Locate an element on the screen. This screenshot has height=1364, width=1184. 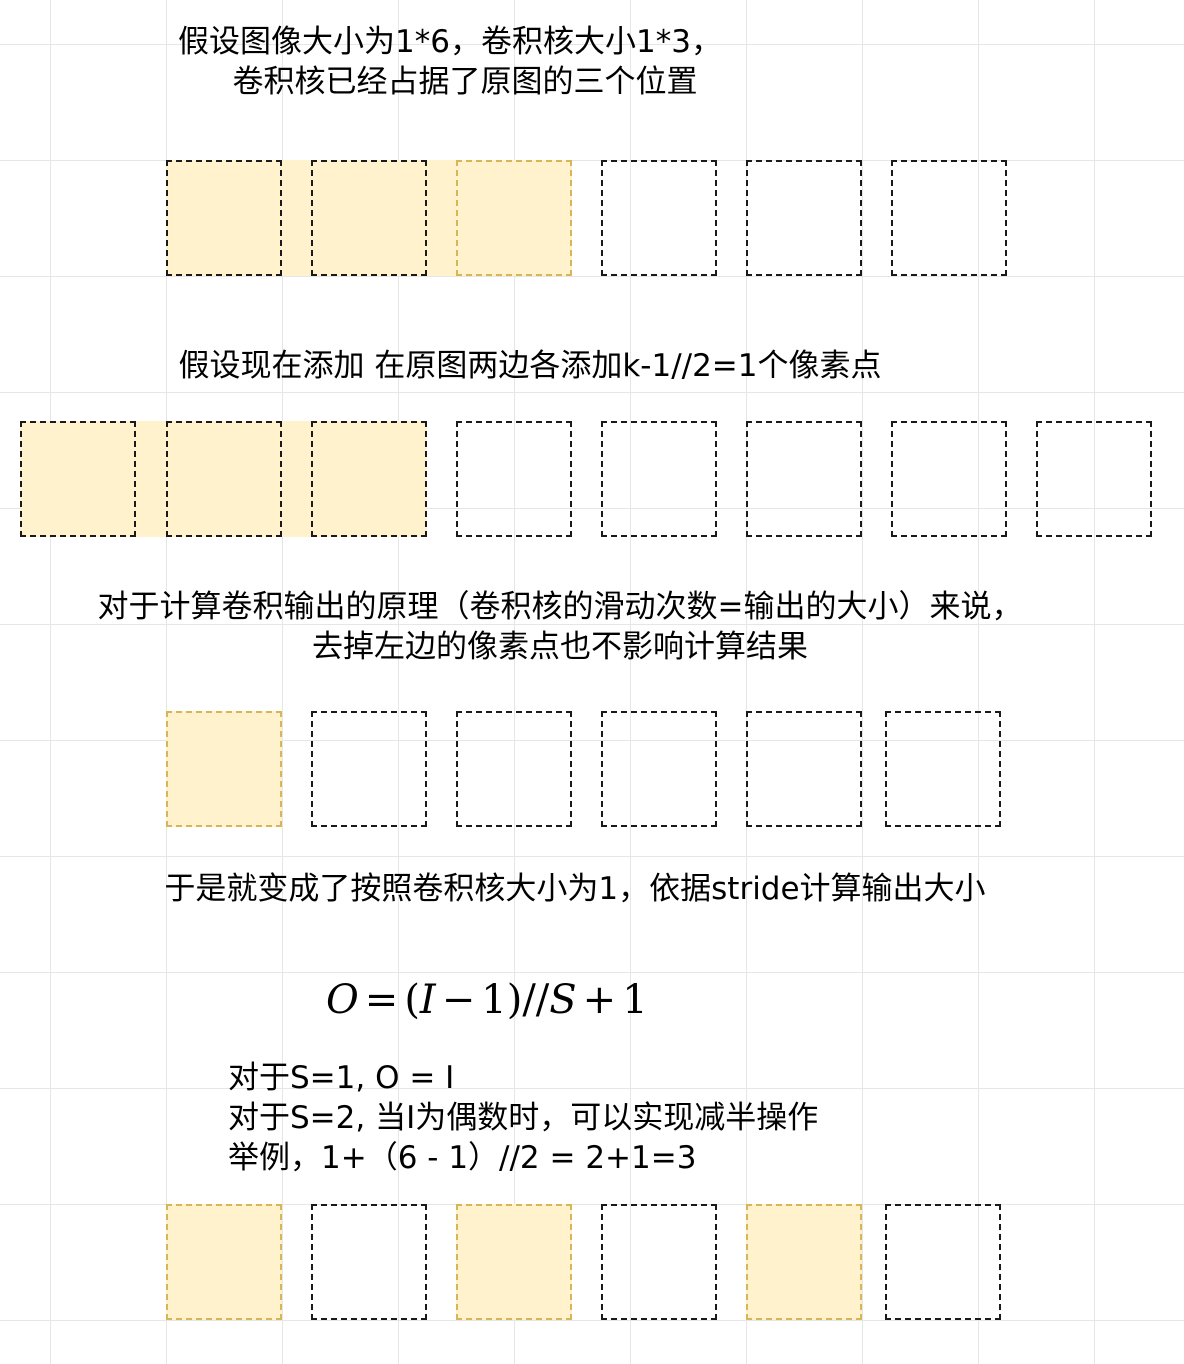
output-size-formula: O = (I −1)//S +1 is located at coordinates (487, 1000).